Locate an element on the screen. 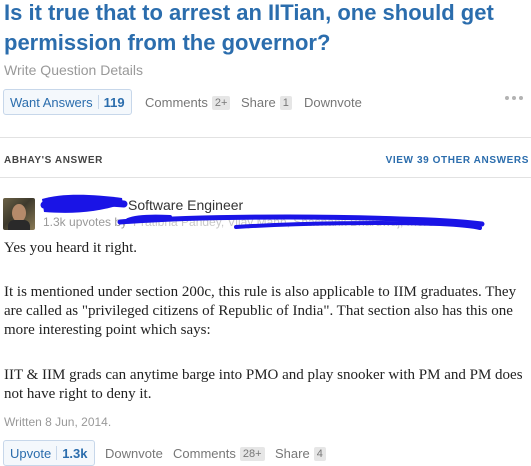  want-answers-count: 119 is located at coordinates (114, 102).